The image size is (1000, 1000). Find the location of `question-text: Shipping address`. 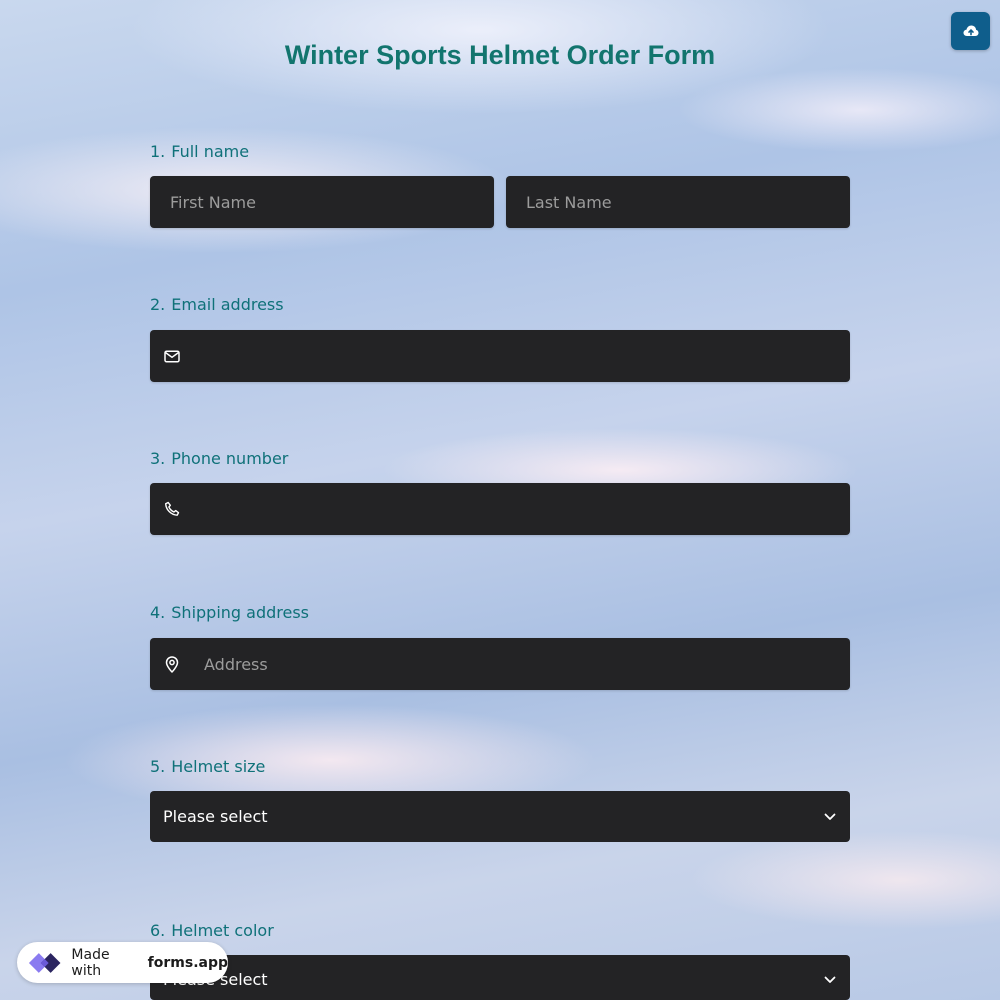

question-text: Shipping address is located at coordinates (240, 612).